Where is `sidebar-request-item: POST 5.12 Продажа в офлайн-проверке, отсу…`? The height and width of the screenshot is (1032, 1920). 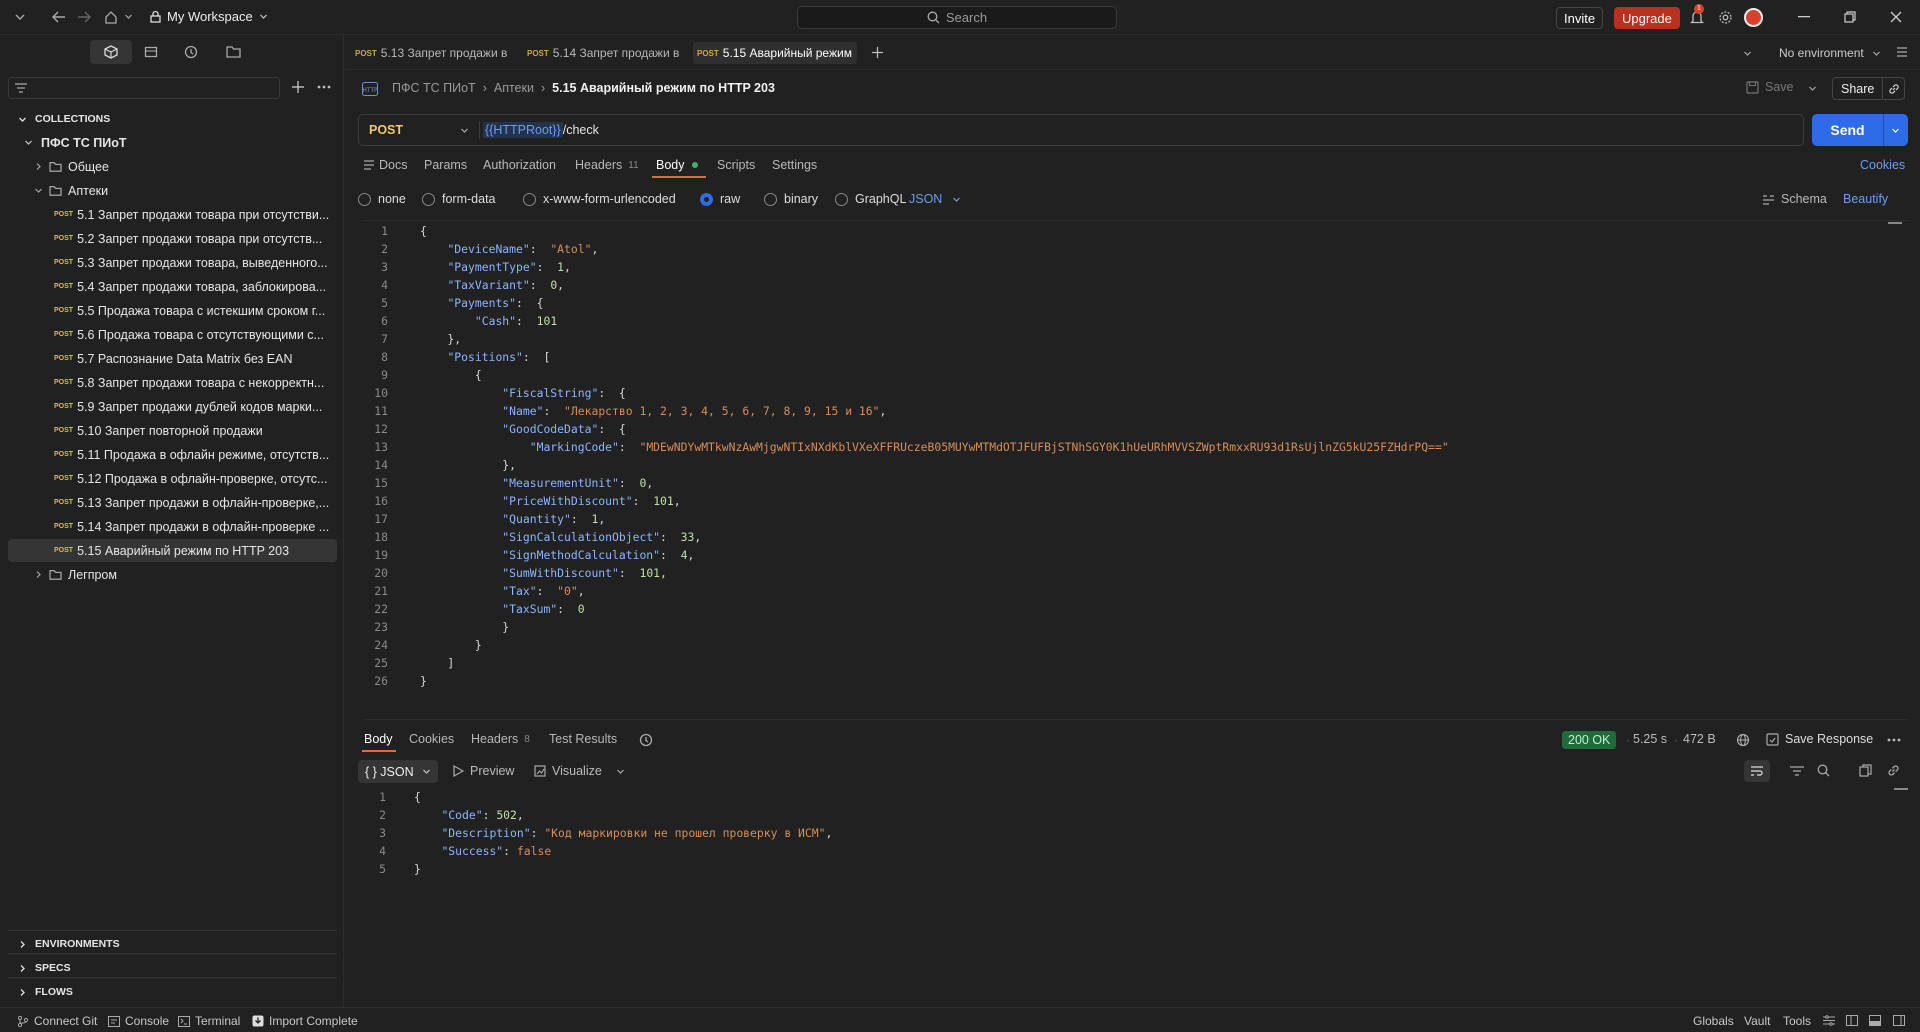
sidebar-request-item: POST 5.12 Продажа в офлайн-проверке, отсу… is located at coordinates (172, 478).